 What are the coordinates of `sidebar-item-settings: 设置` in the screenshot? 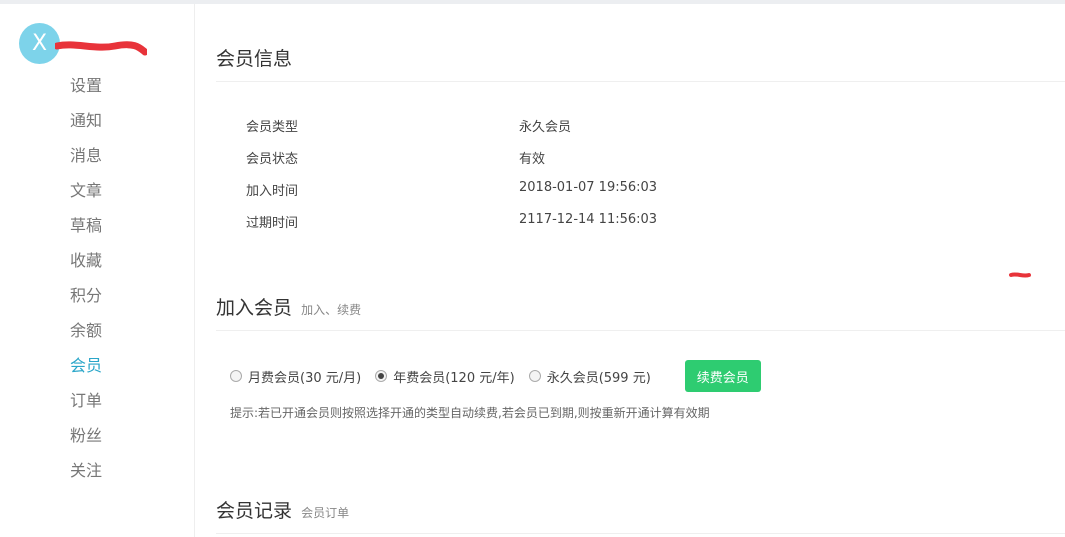 It's located at (86, 91).